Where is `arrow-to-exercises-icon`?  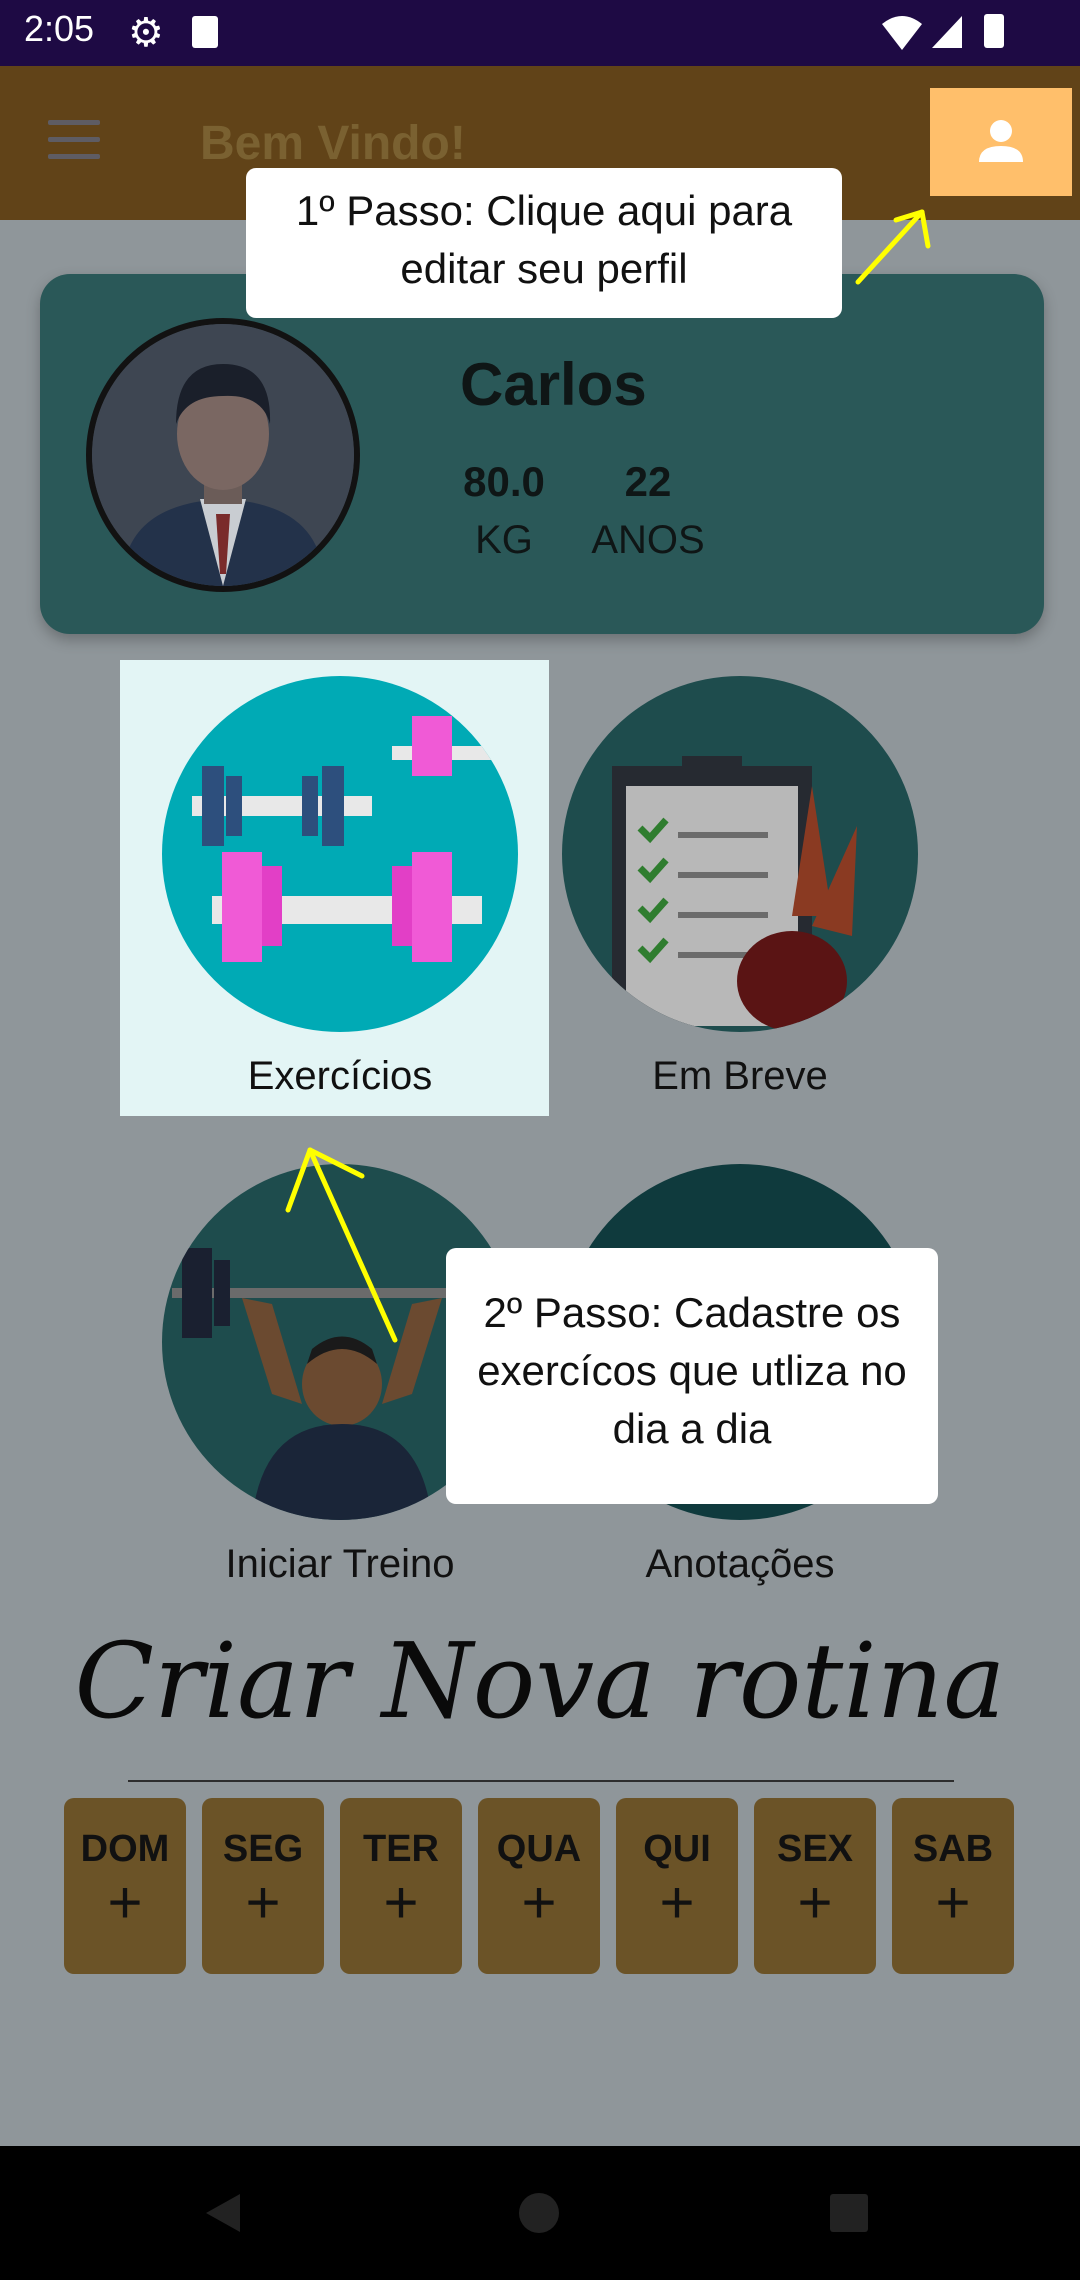
arrow-to-exercises-icon is located at coordinates (341, 1245).